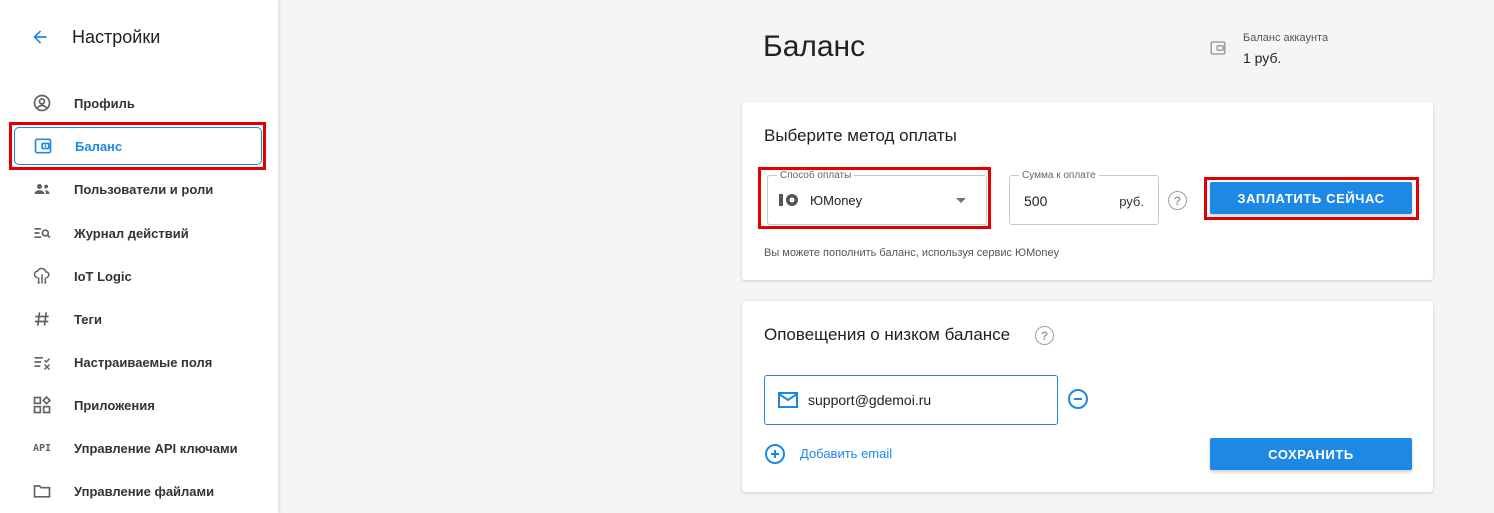  Describe the element at coordinates (104, 103) in the screenshot. I see `sidebar-item-label: Профиль` at that location.